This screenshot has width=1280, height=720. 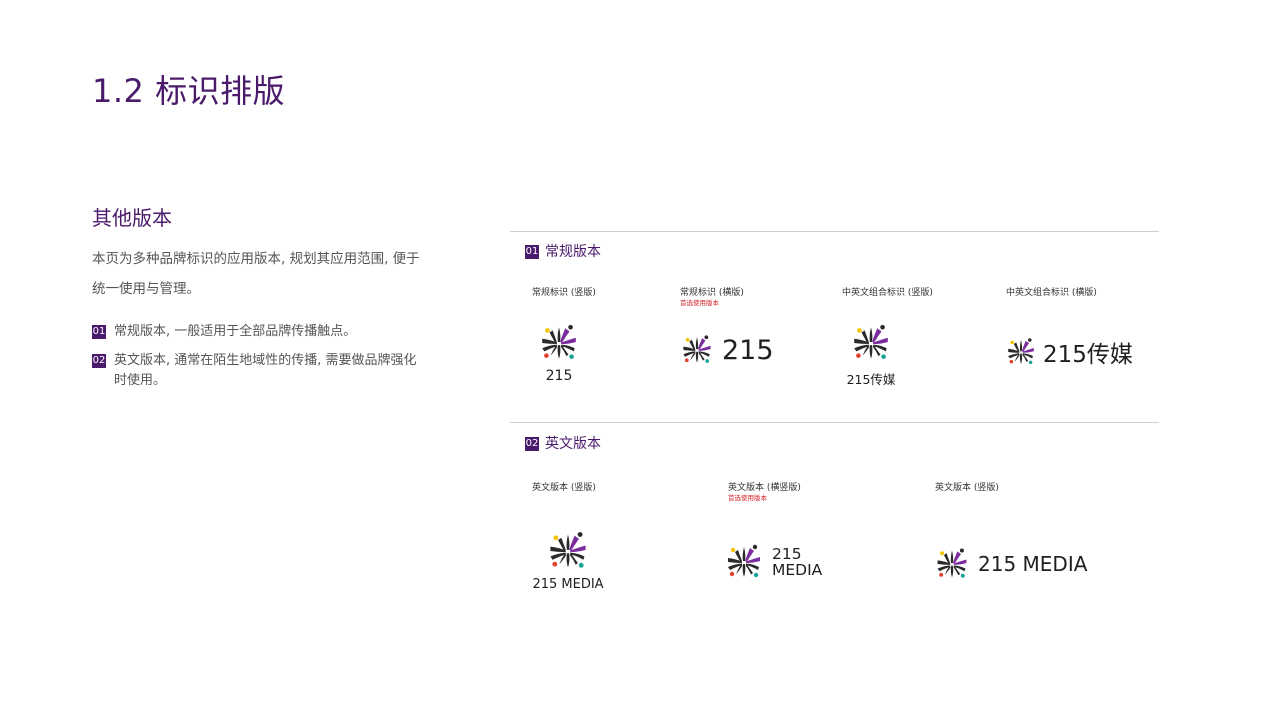 What do you see at coordinates (563, 444) in the screenshot?
I see `group-header-english: 02 英文版本` at bounding box center [563, 444].